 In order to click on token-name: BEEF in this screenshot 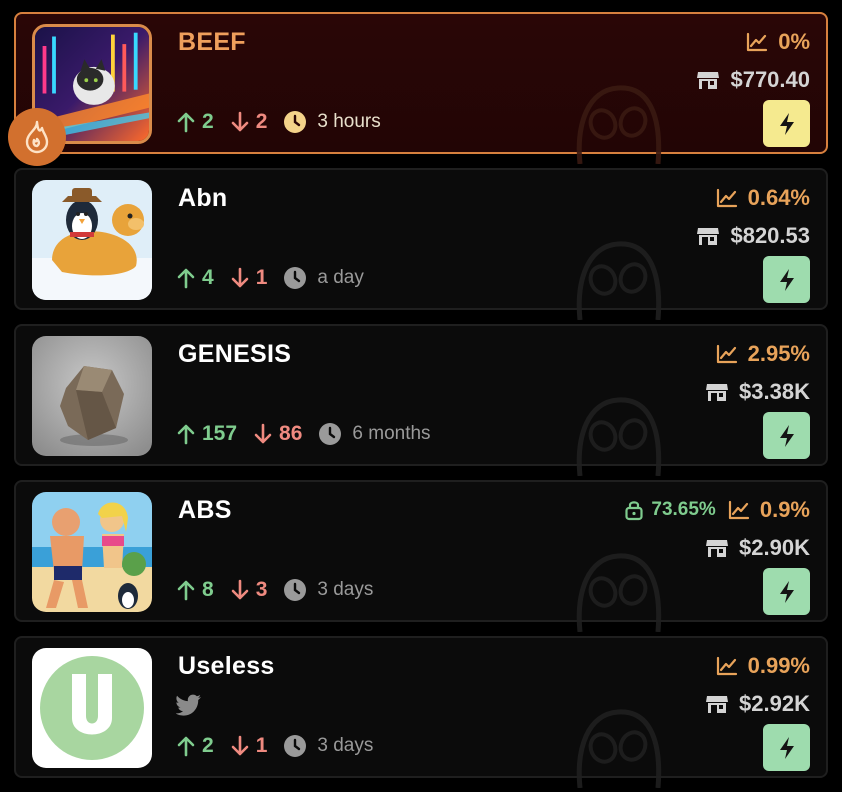, I will do `click(212, 42)`.